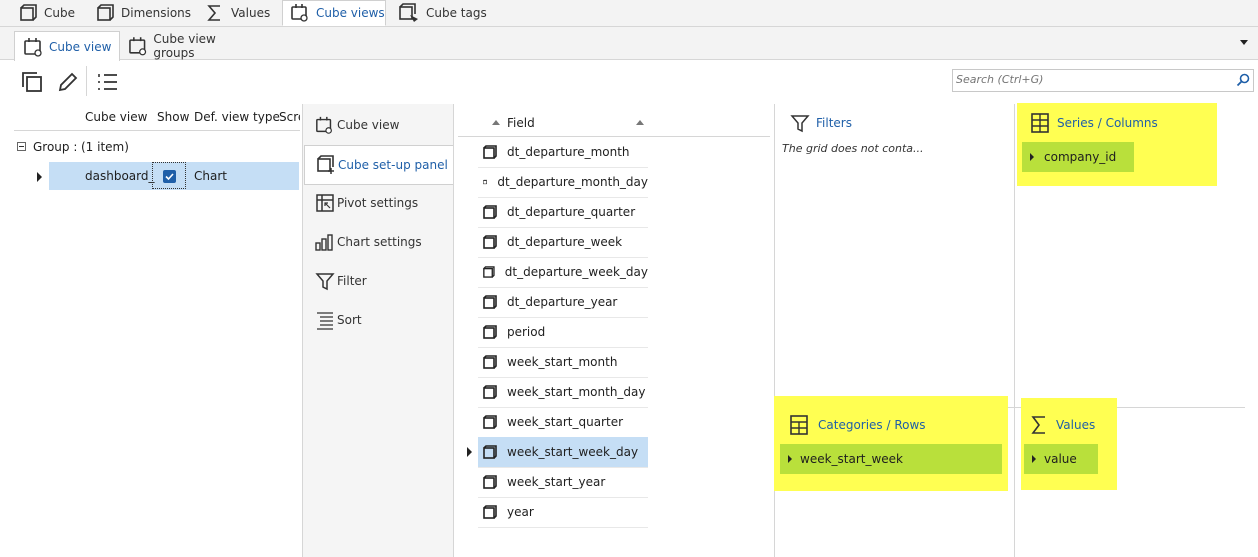 This screenshot has width=1258, height=557. What do you see at coordinates (68, 82) in the screenshot?
I see `edit-icon` at bounding box center [68, 82].